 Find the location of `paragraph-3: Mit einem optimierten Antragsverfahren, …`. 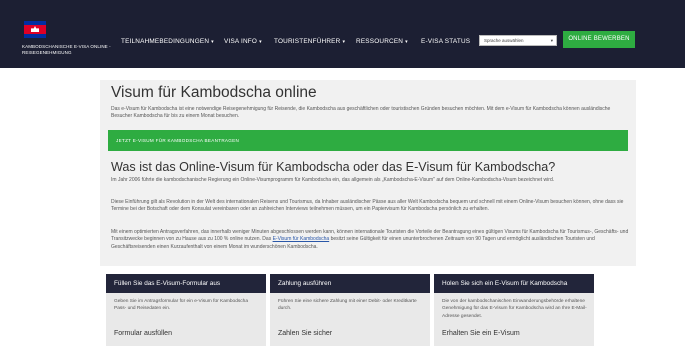

paragraph-3: Mit einem optimierten Antragsverfahren, … is located at coordinates (371, 240).